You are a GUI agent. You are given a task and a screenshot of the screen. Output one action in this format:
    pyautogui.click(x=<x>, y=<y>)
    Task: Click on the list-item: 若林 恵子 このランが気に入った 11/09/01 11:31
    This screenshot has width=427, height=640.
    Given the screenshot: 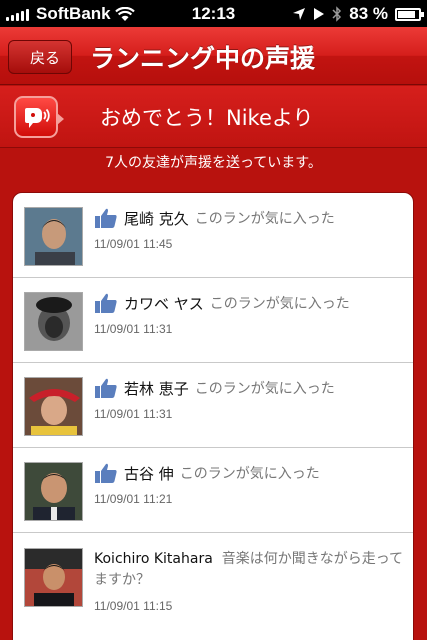 What is the action you would take?
    pyautogui.click(x=213, y=405)
    